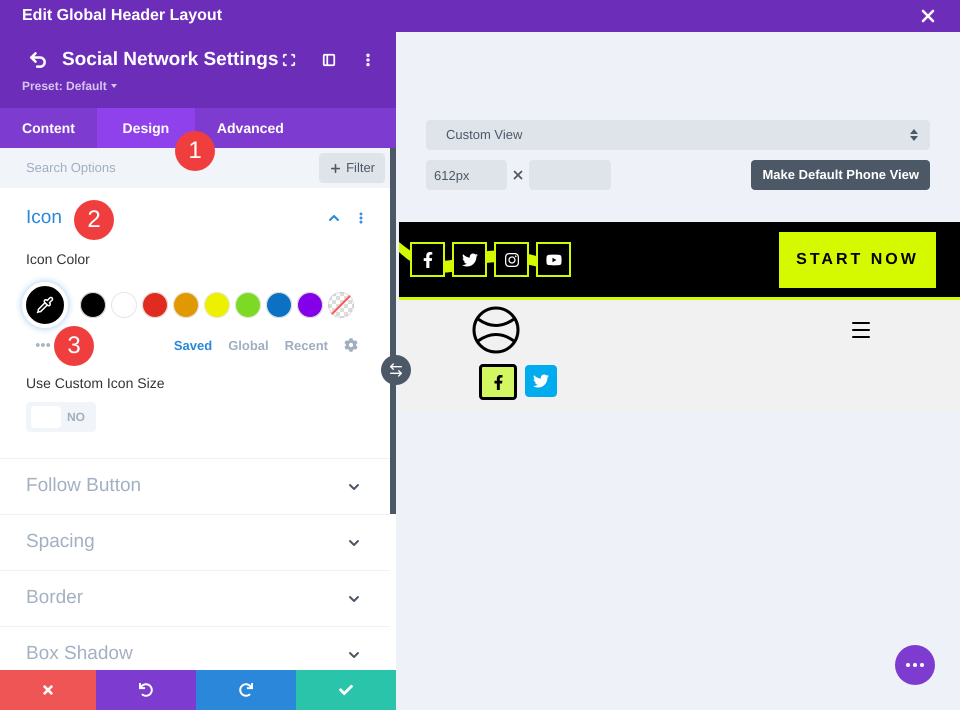 This screenshot has width=960, height=710. I want to click on more-icon, so click(915, 665).